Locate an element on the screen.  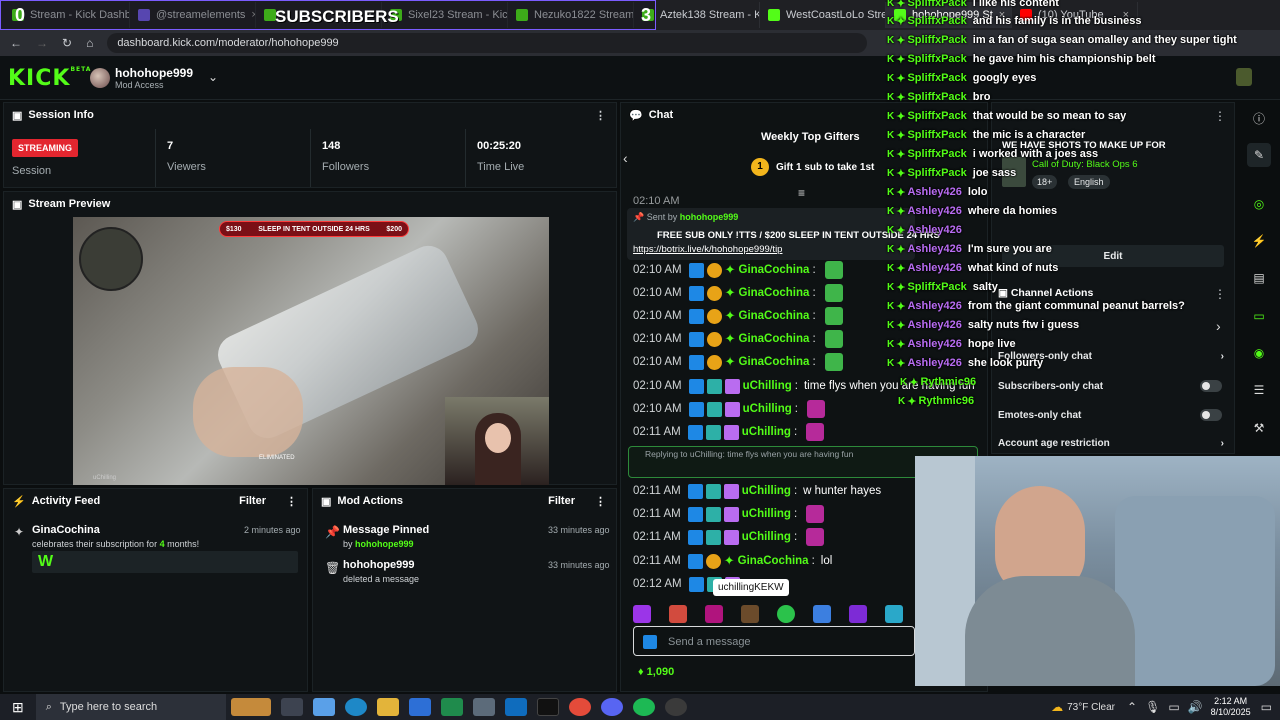
app-icon is located at coordinates (483, 707).